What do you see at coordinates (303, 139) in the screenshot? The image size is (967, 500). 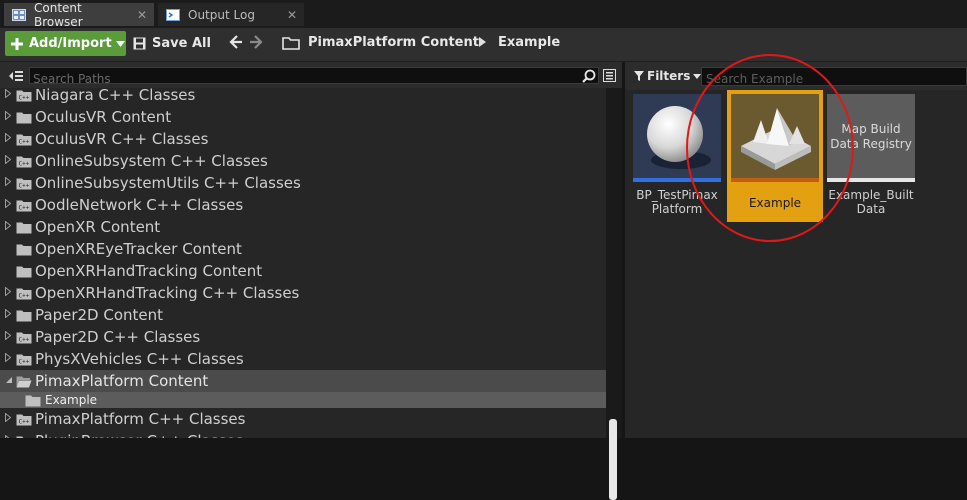 I see `tree-item: C++ OculusVR C++ Classes` at bounding box center [303, 139].